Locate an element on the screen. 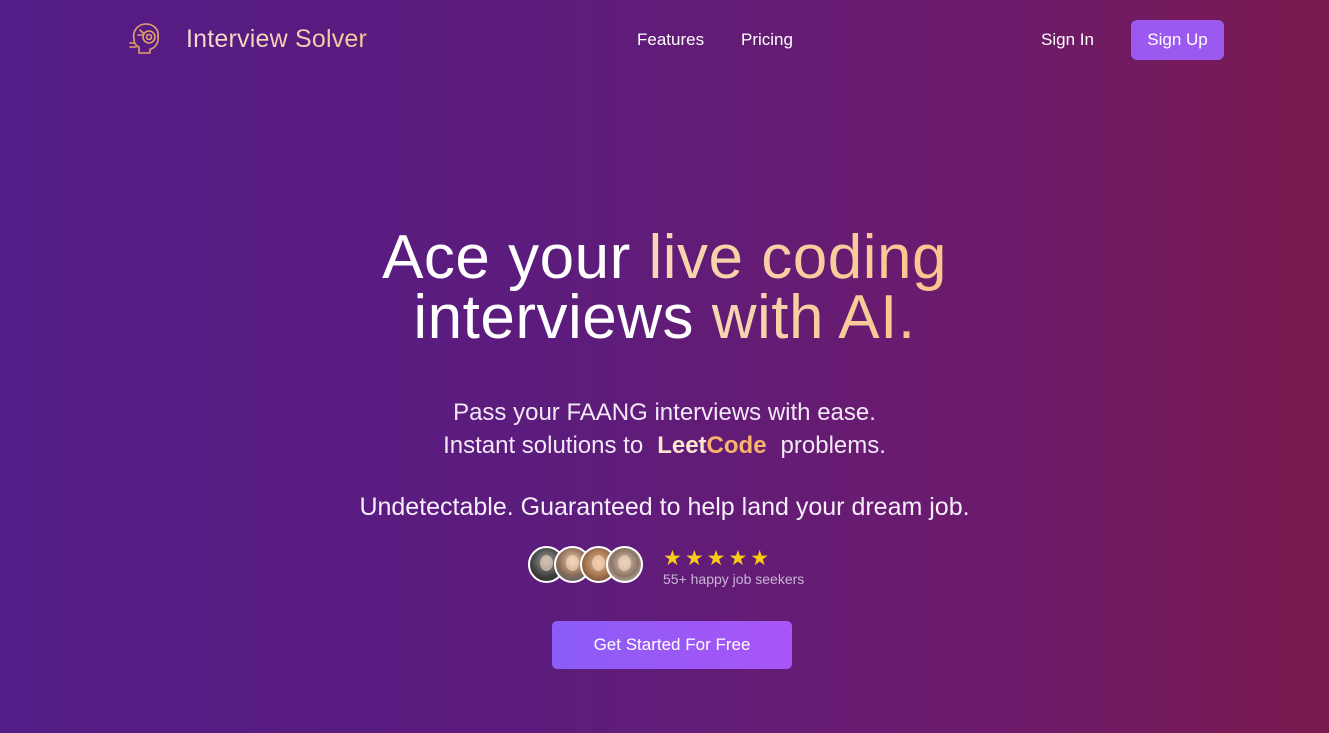 This screenshot has width=1329, height=733. sign-up-button: Sign Up is located at coordinates (1177, 40).